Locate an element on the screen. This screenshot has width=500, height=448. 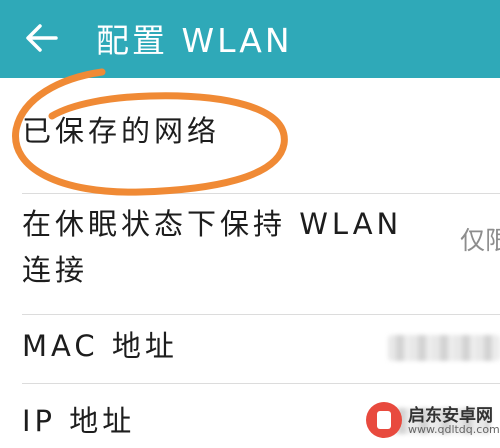
watermark: 启东安卓网 www.qdltdq.com is located at coordinates (433, 420).